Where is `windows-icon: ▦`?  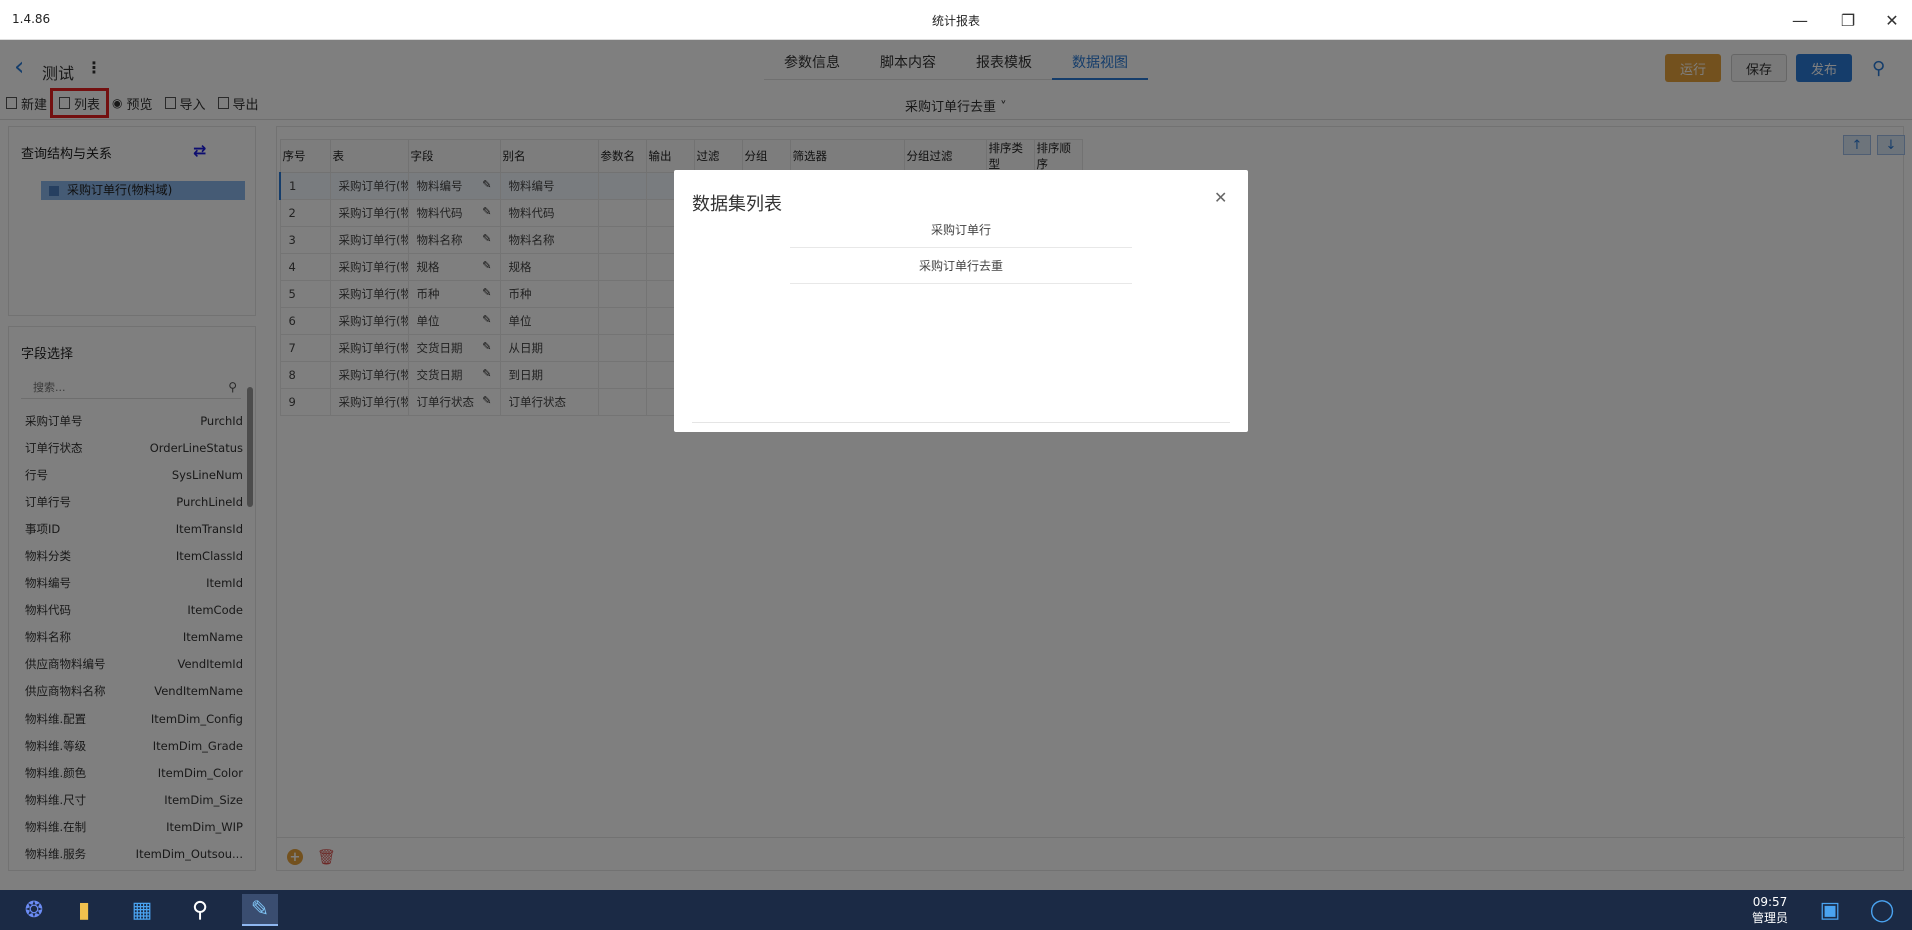
windows-icon: ▦ is located at coordinates (142, 910).